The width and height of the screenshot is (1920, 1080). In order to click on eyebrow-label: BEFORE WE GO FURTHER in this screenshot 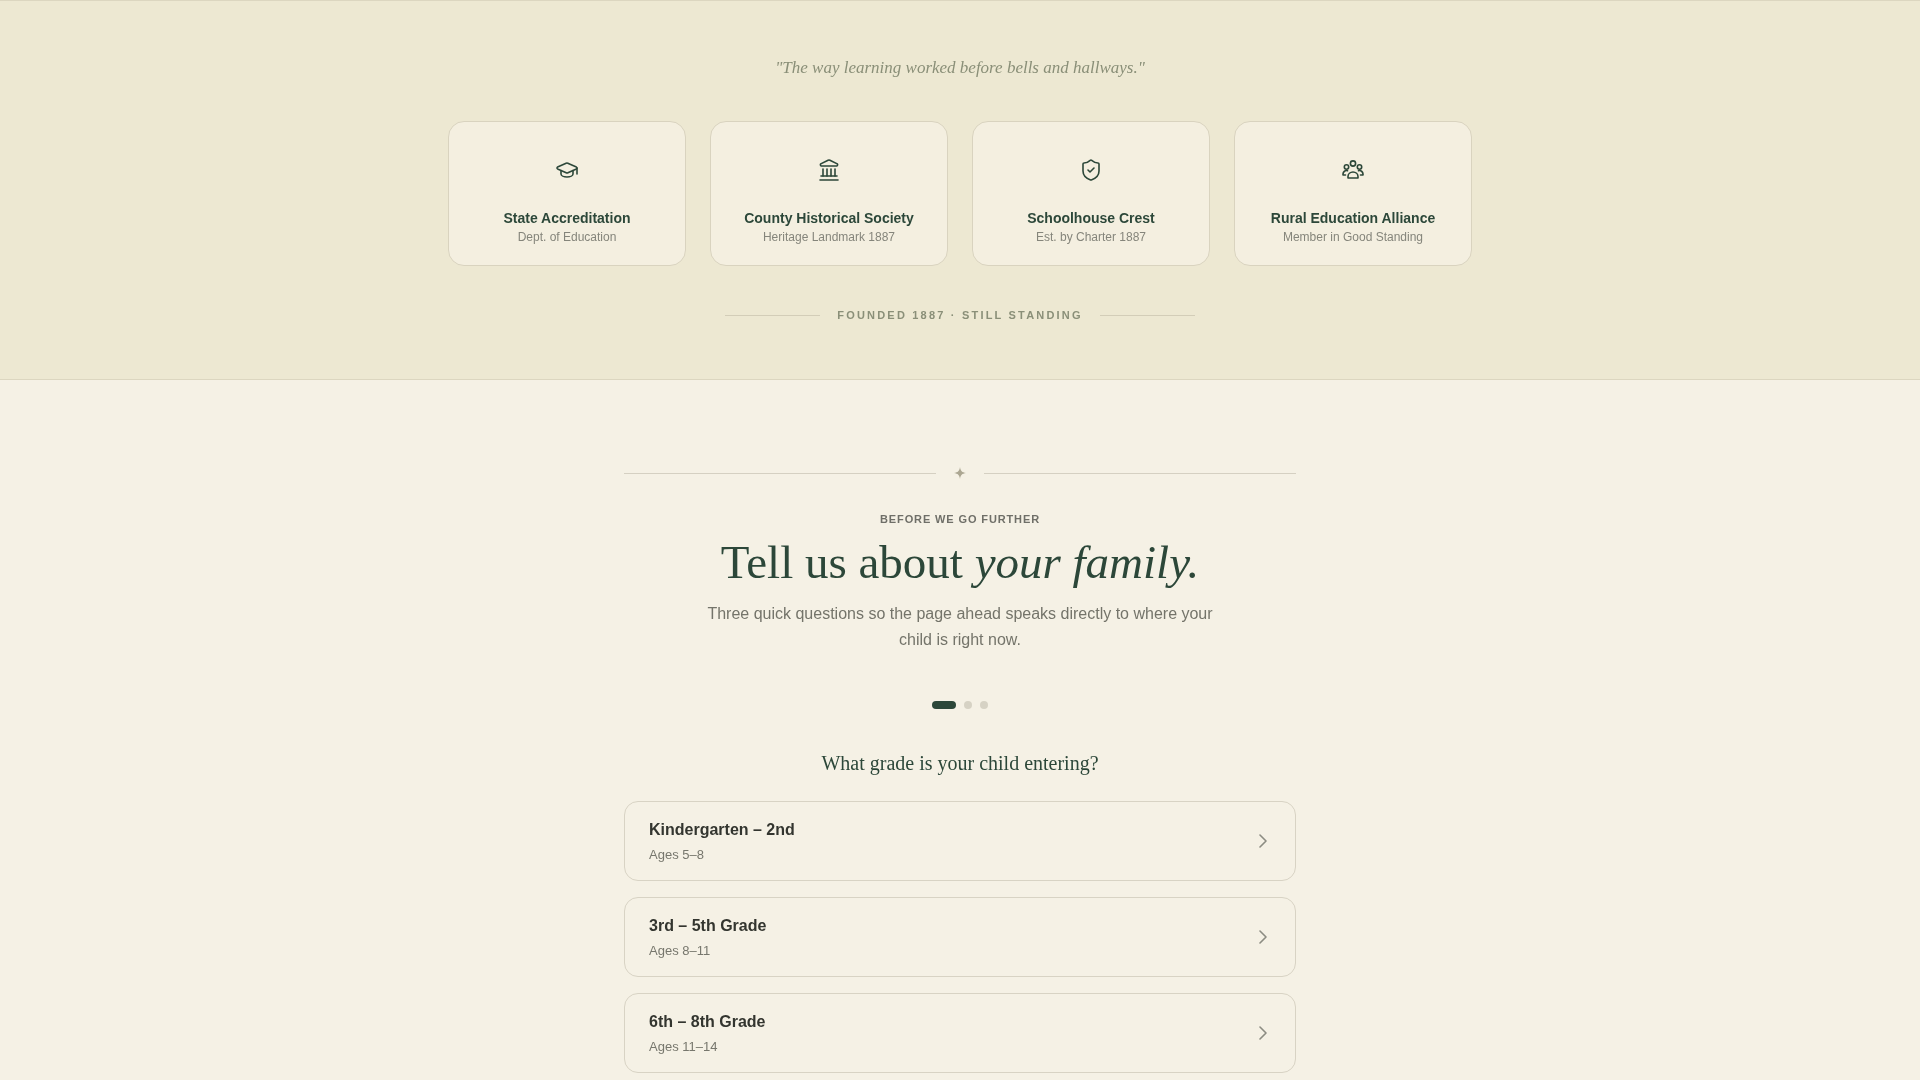, I will do `click(960, 519)`.